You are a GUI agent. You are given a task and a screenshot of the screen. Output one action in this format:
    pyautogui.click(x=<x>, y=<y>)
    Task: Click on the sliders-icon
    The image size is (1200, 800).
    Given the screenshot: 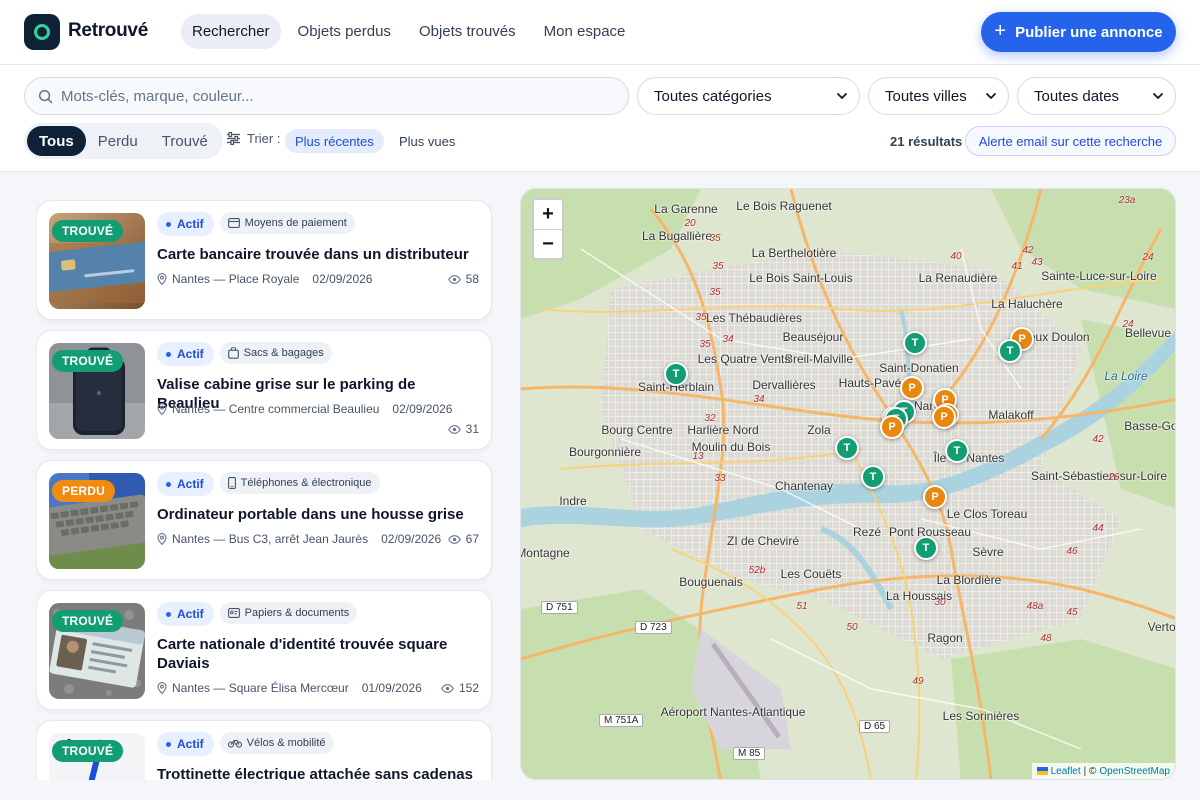 What is the action you would take?
    pyautogui.click(x=233, y=138)
    